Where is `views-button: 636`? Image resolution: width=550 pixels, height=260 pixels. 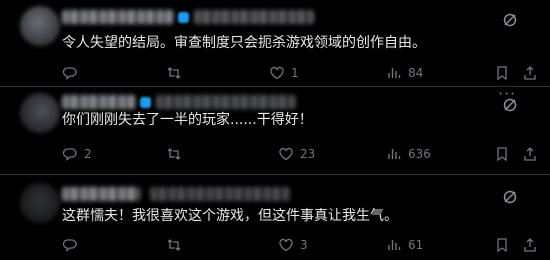 views-button: 636 is located at coordinates (408, 154).